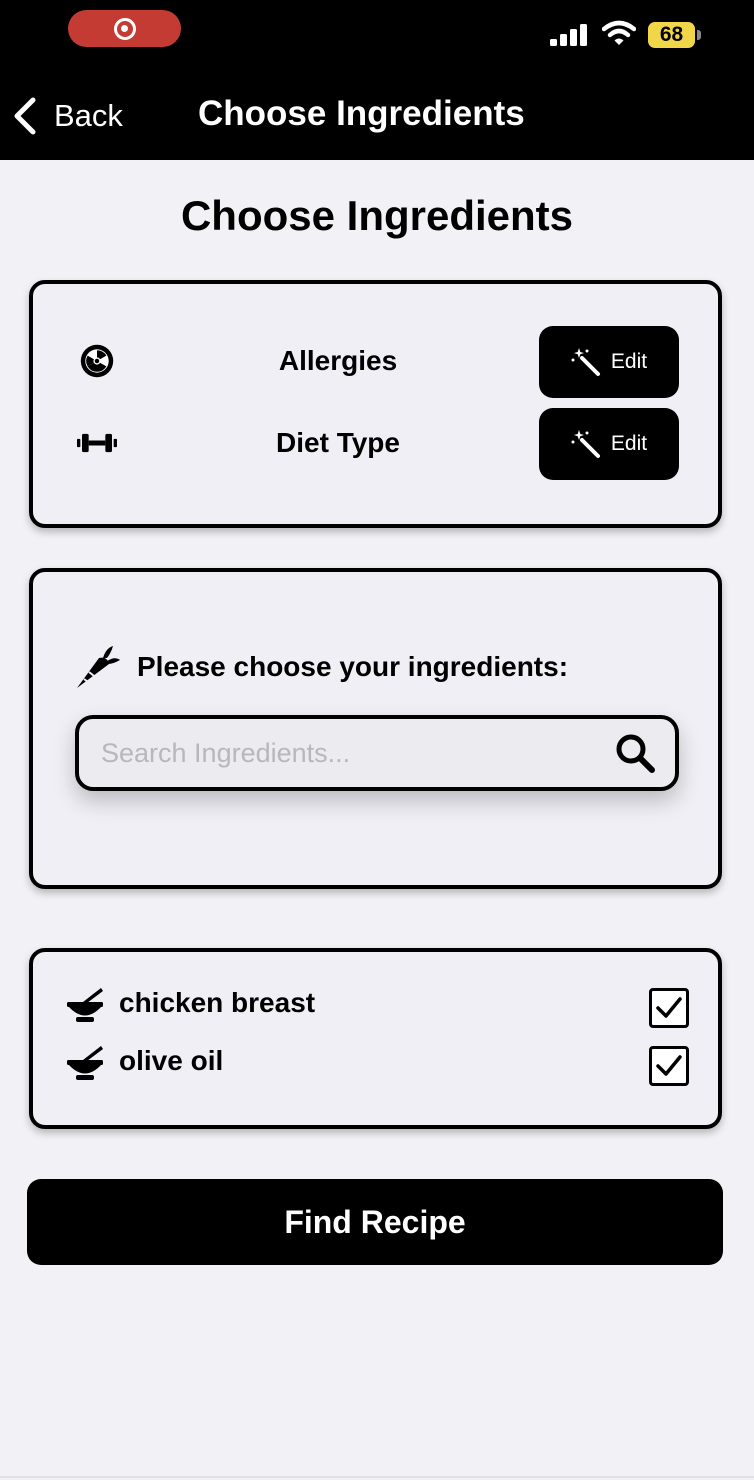 This screenshot has width=754, height=1480. Describe the element at coordinates (377, 36) in the screenshot. I see `status-bar: 68` at that location.